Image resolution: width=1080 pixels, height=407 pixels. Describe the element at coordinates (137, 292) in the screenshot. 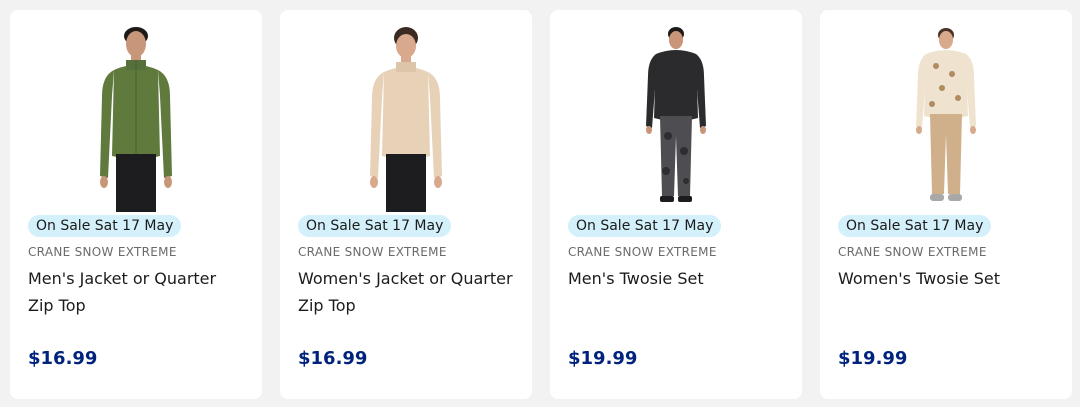

I see `product-title: Men's Jacket or Quarter Zip Top` at that location.